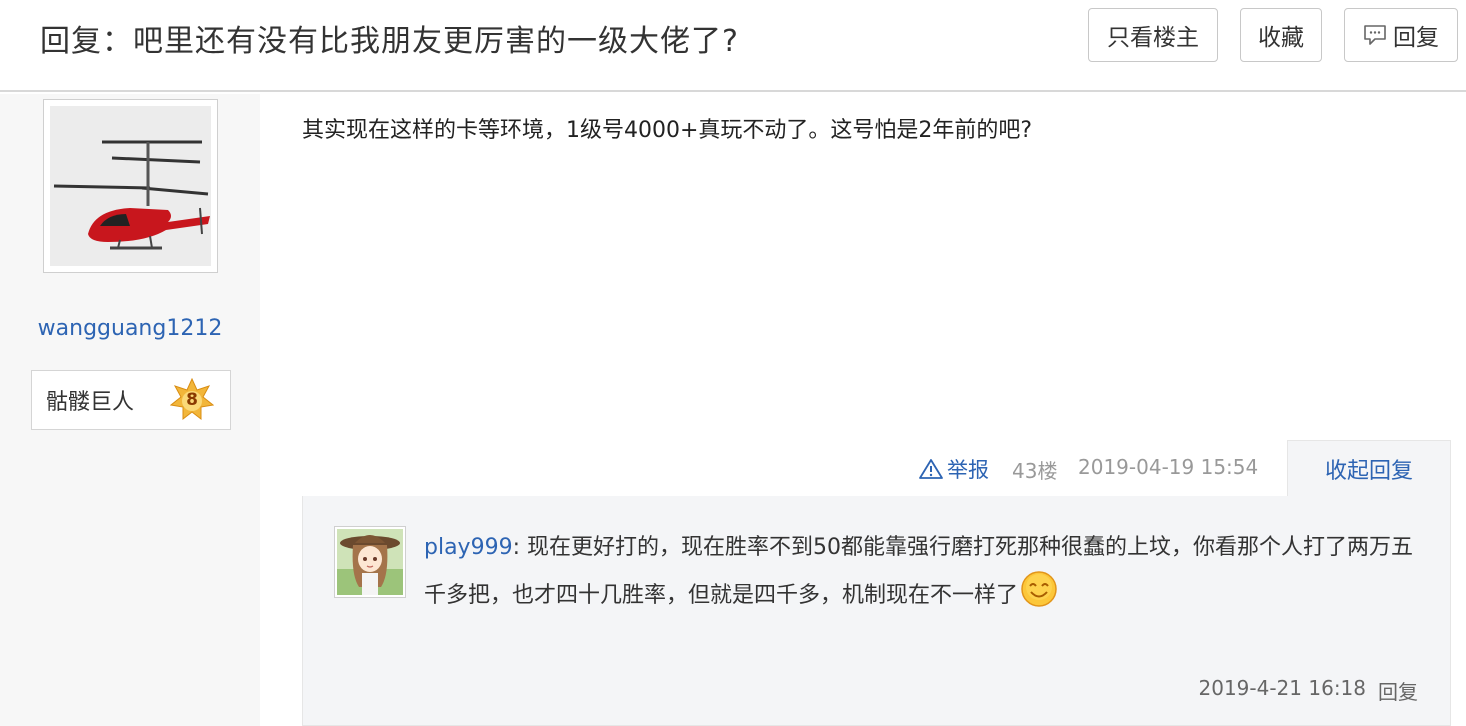 This screenshot has width=1466, height=726. Describe the element at coordinates (1375, 35) in the screenshot. I see `reply-icon` at that location.